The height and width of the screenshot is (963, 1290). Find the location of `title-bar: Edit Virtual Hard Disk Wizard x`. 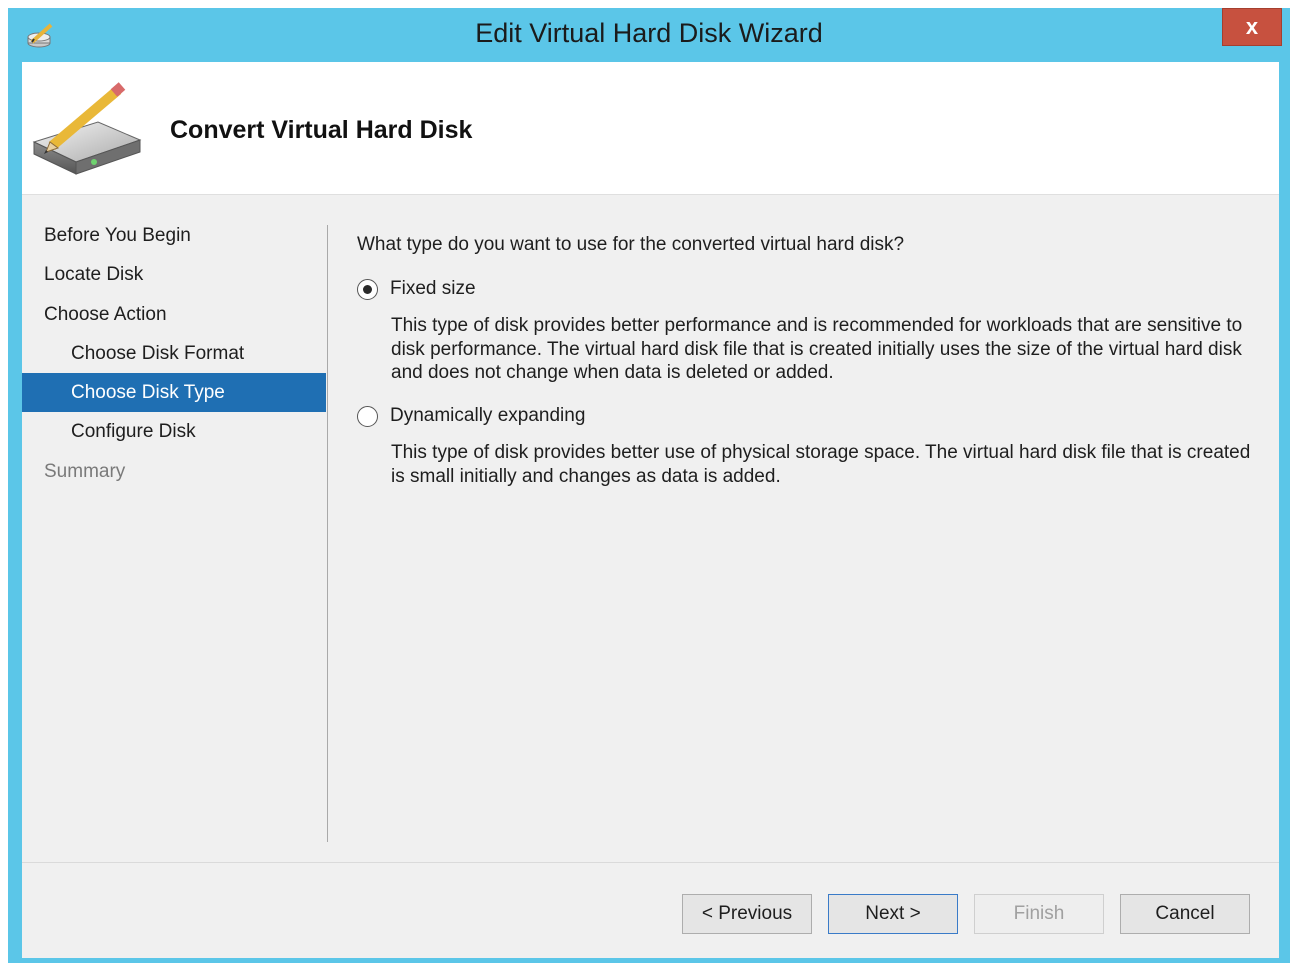

title-bar: Edit Virtual Hard Disk Wizard x is located at coordinates (649, 35).